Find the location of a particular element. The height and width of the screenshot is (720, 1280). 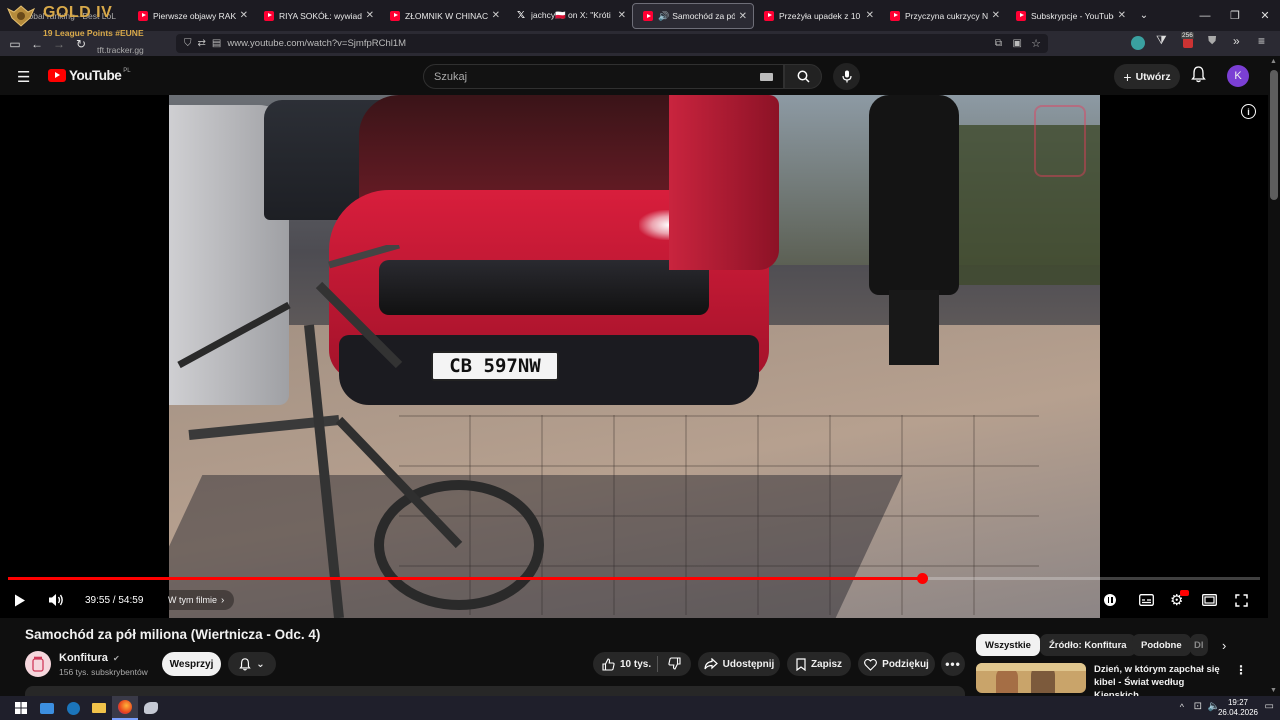

youtube-logo: YouTube PL is located at coordinates (89, 75).